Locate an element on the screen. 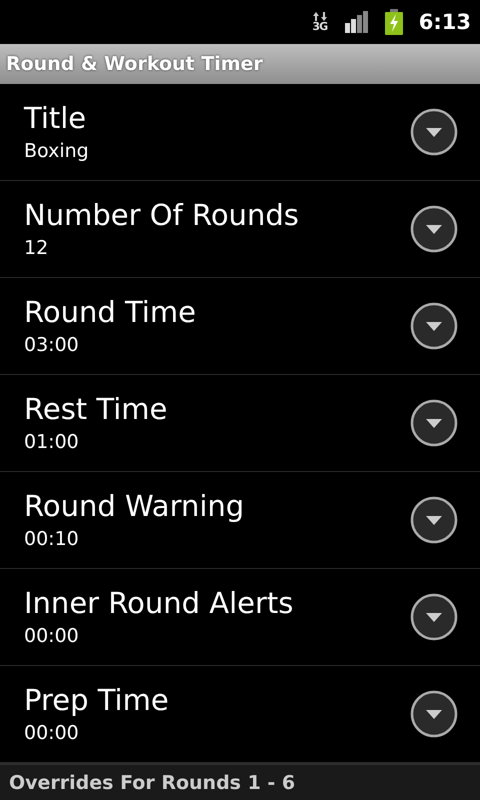 This screenshot has height=800, width=480. setting-row: Round Time 03:00 is located at coordinates (240, 326).